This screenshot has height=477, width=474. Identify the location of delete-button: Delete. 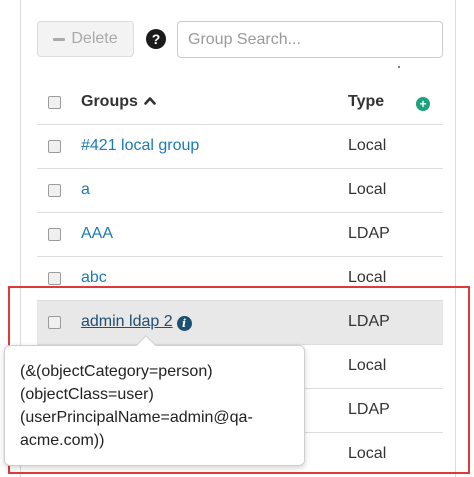
(85, 39).